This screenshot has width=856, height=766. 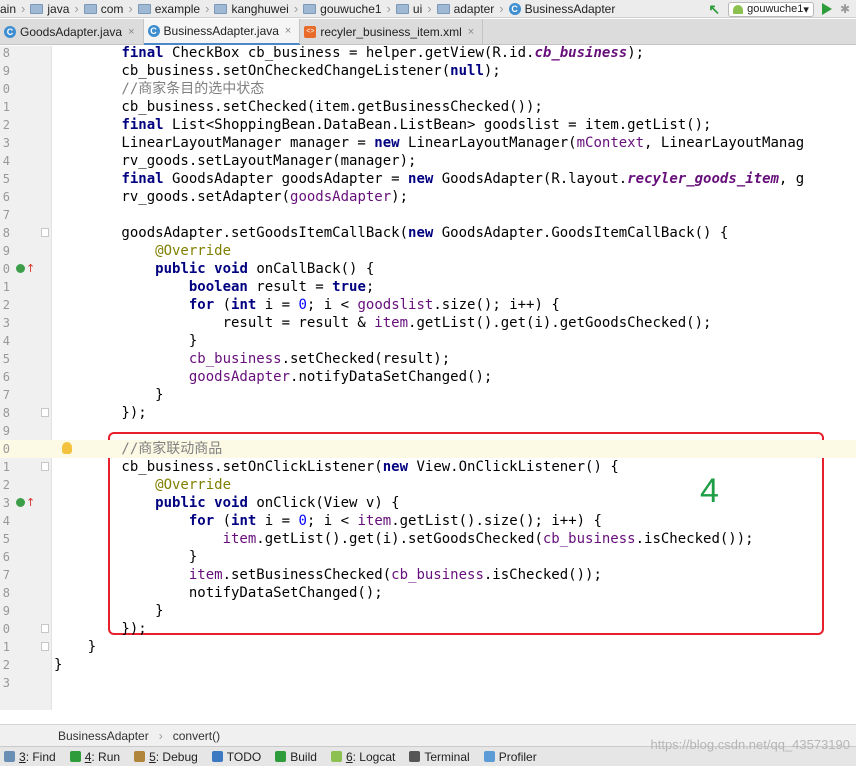 What do you see at coordinates (428, 251) in the screenshot?
I see `code-line: 9 @Override` at bounding box center [428, 251].